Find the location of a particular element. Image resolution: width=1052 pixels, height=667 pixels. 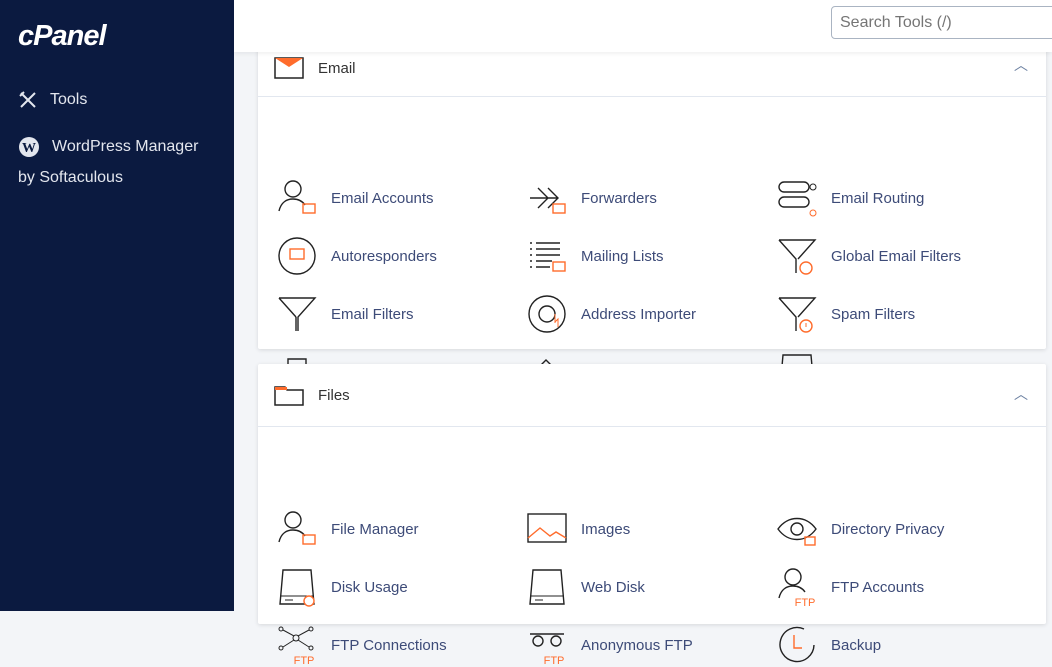

user-ftp-icon: FTP is located at coordinates (797, 588).